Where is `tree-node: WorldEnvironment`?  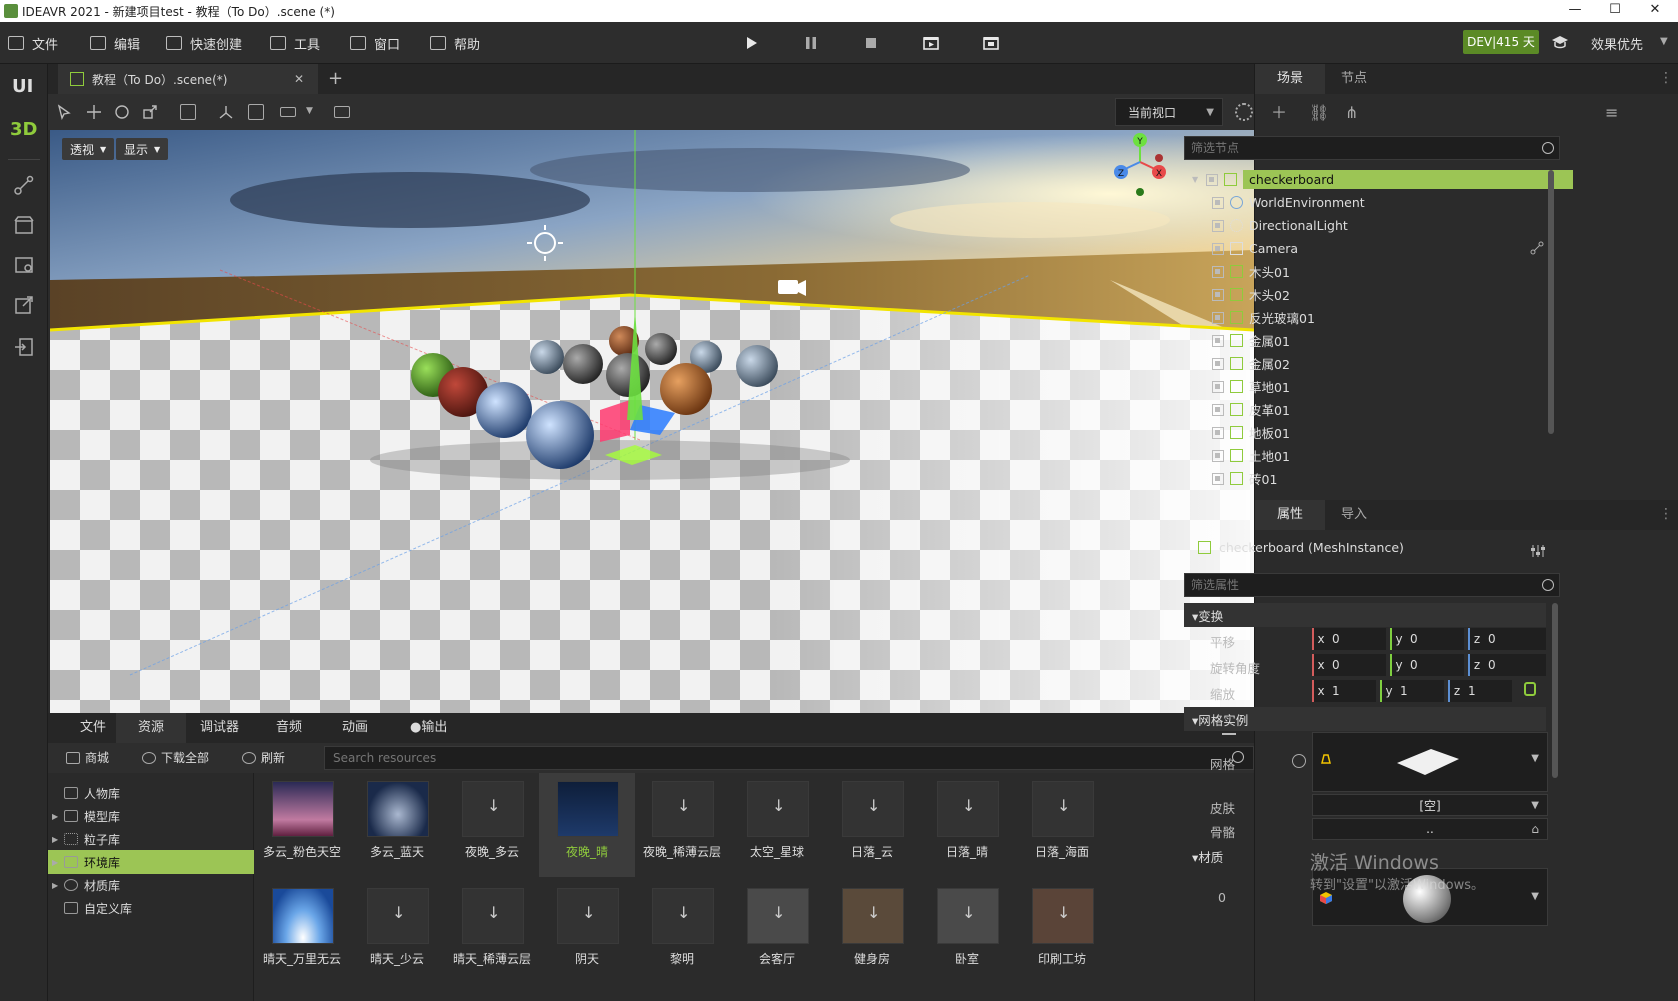 tree-node: WorldEnvironment is located at coordinates (1408, 202).